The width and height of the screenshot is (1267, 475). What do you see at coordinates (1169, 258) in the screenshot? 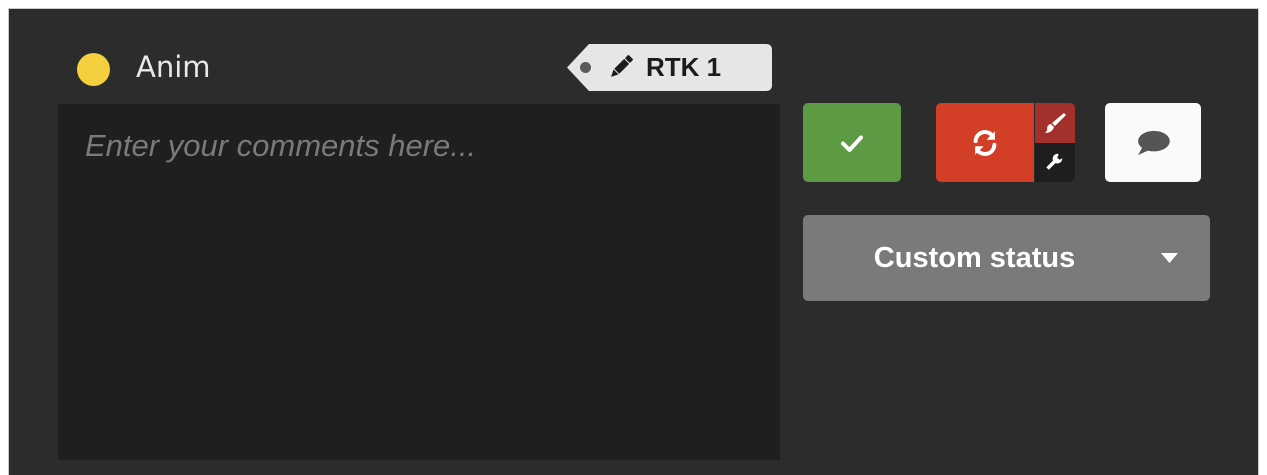
I see `caret-down-icon` at bounding box center [1169, 258].